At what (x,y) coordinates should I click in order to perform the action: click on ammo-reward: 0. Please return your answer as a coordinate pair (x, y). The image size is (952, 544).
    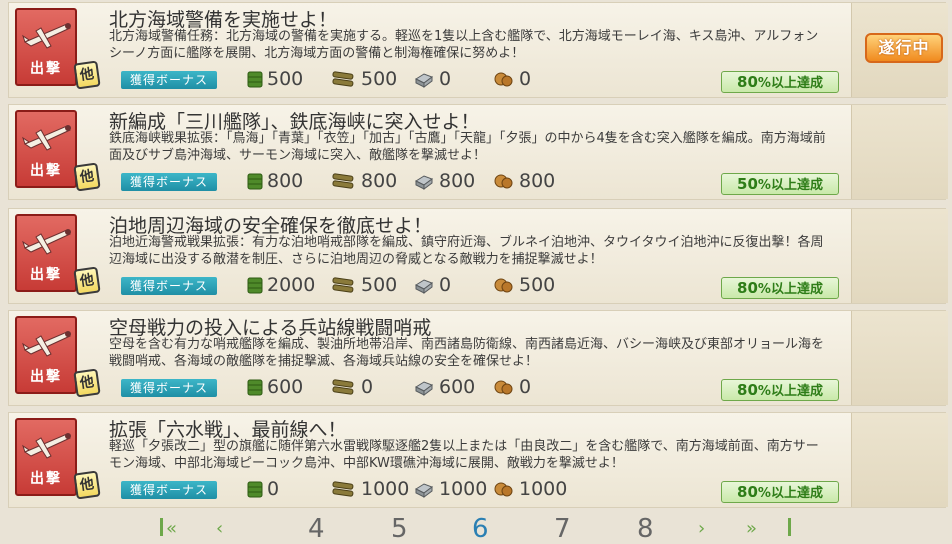
    Looking at the image, I should click on (352, 388).